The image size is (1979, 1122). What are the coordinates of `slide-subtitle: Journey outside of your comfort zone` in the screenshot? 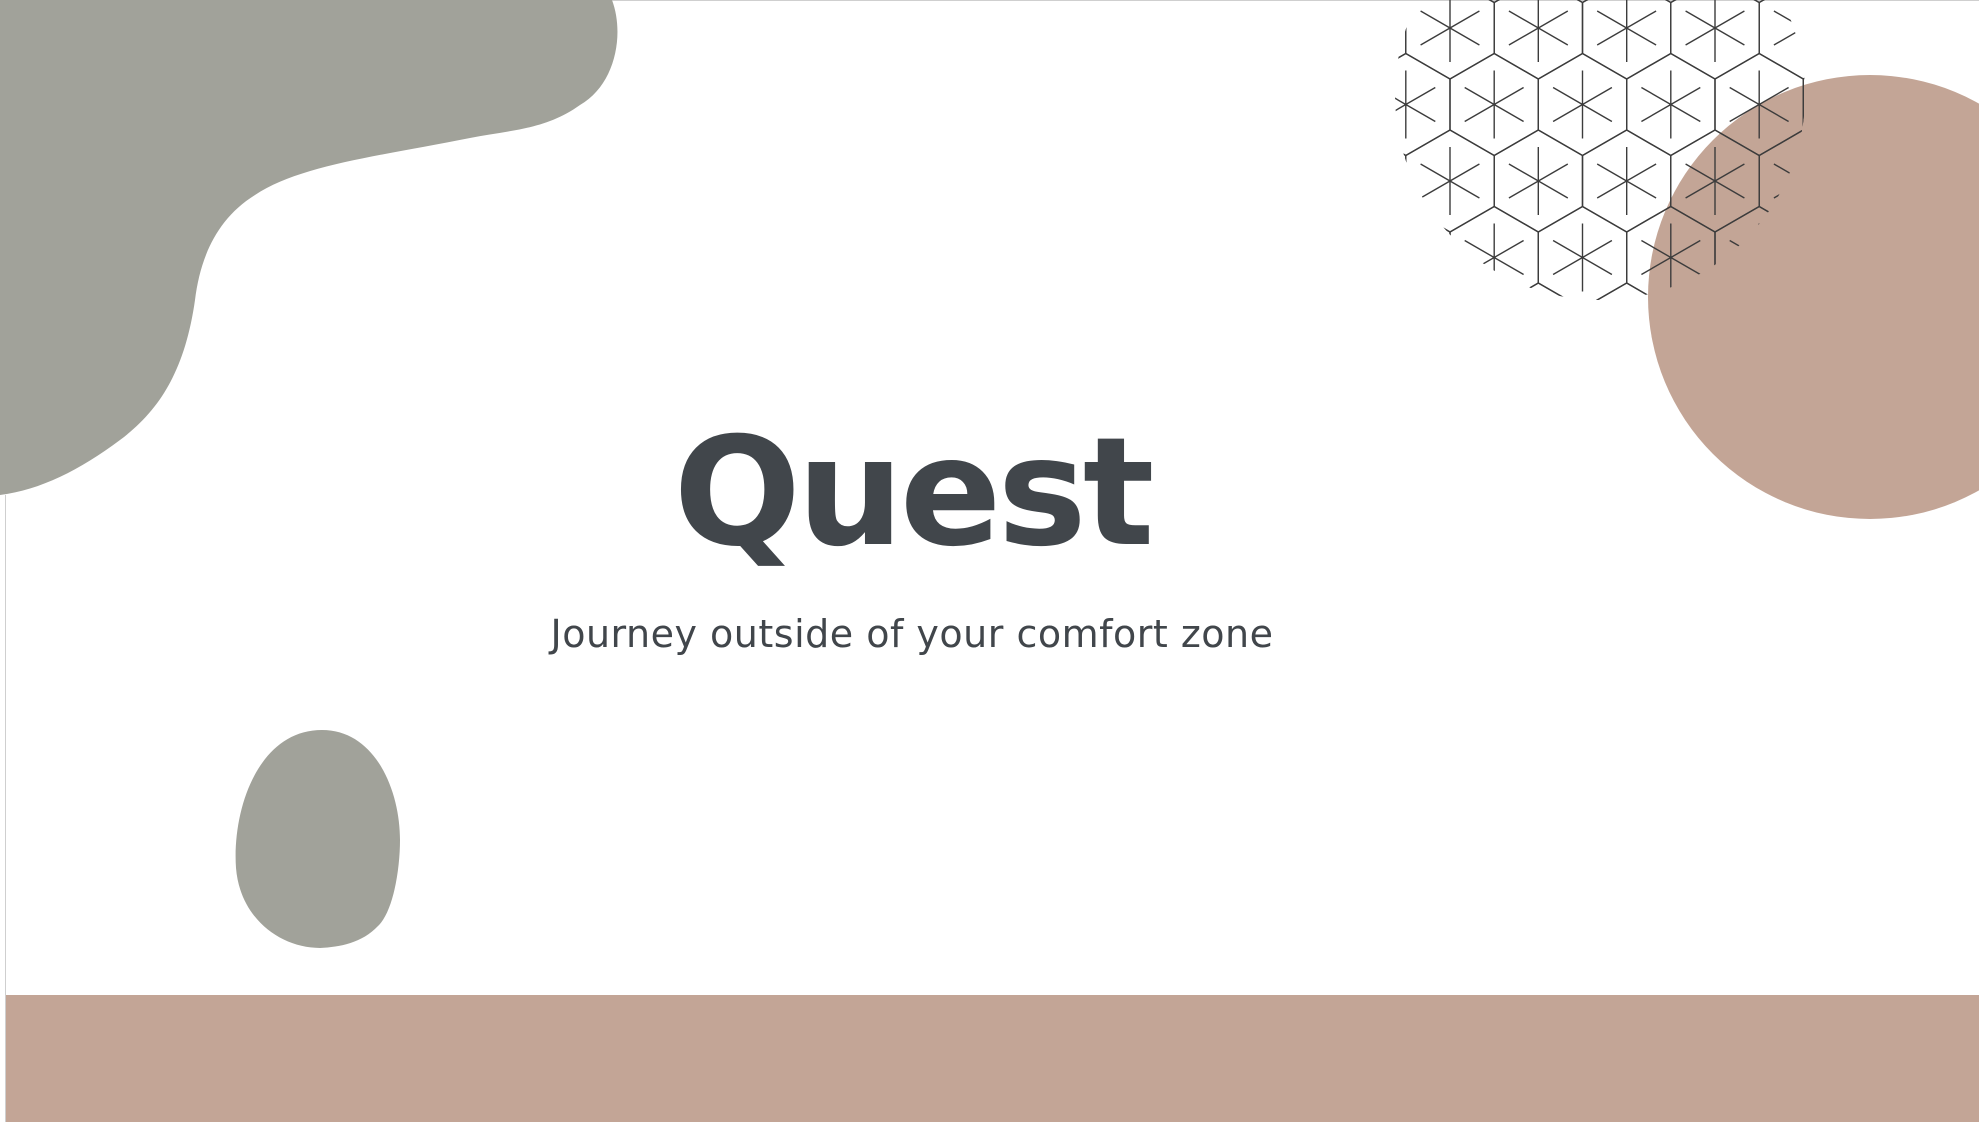 It's located at (912, 634).